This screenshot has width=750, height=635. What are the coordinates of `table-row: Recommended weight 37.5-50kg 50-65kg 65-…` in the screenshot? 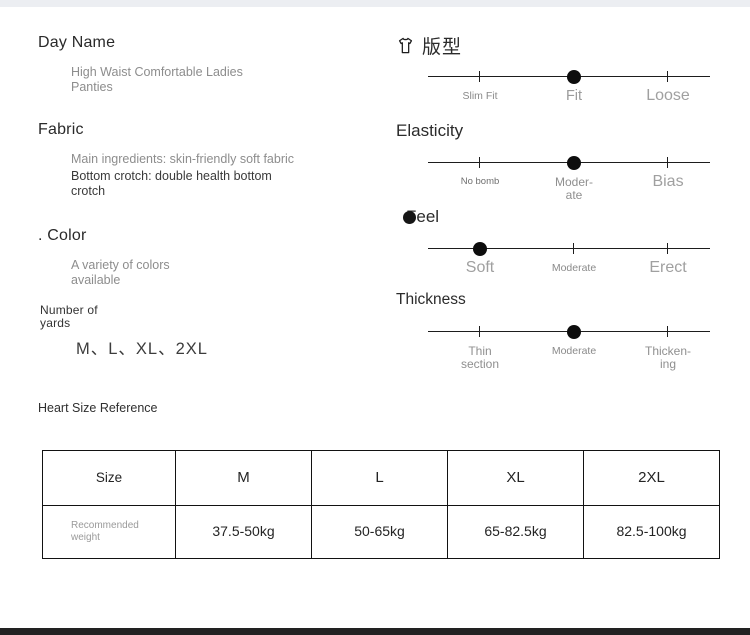 It's located at (381, 532).